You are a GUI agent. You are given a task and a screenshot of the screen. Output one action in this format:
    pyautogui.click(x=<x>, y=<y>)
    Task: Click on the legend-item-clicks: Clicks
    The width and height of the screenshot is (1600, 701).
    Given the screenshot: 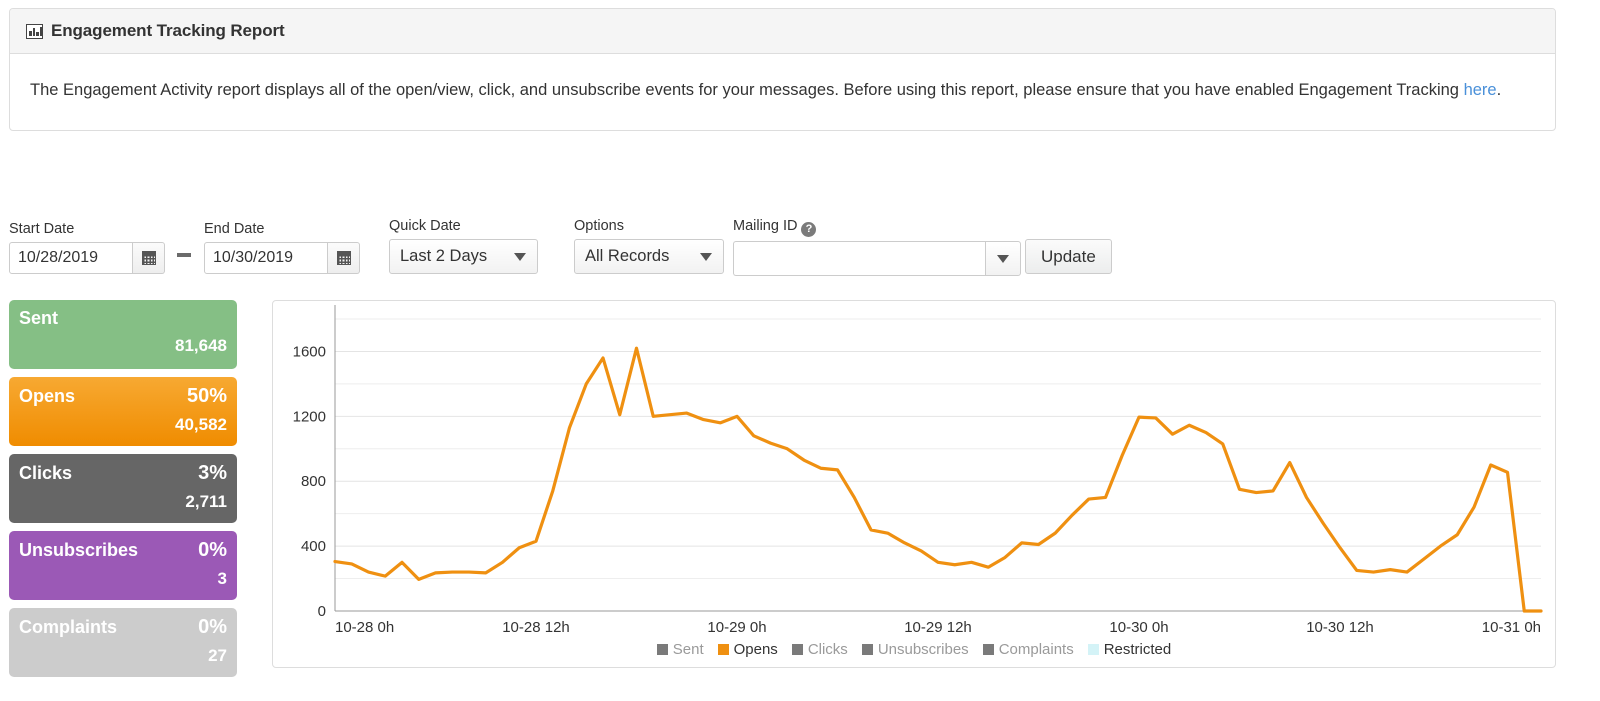 What is the action you would take?
    pyautogui.click(x=819, y=649)
    